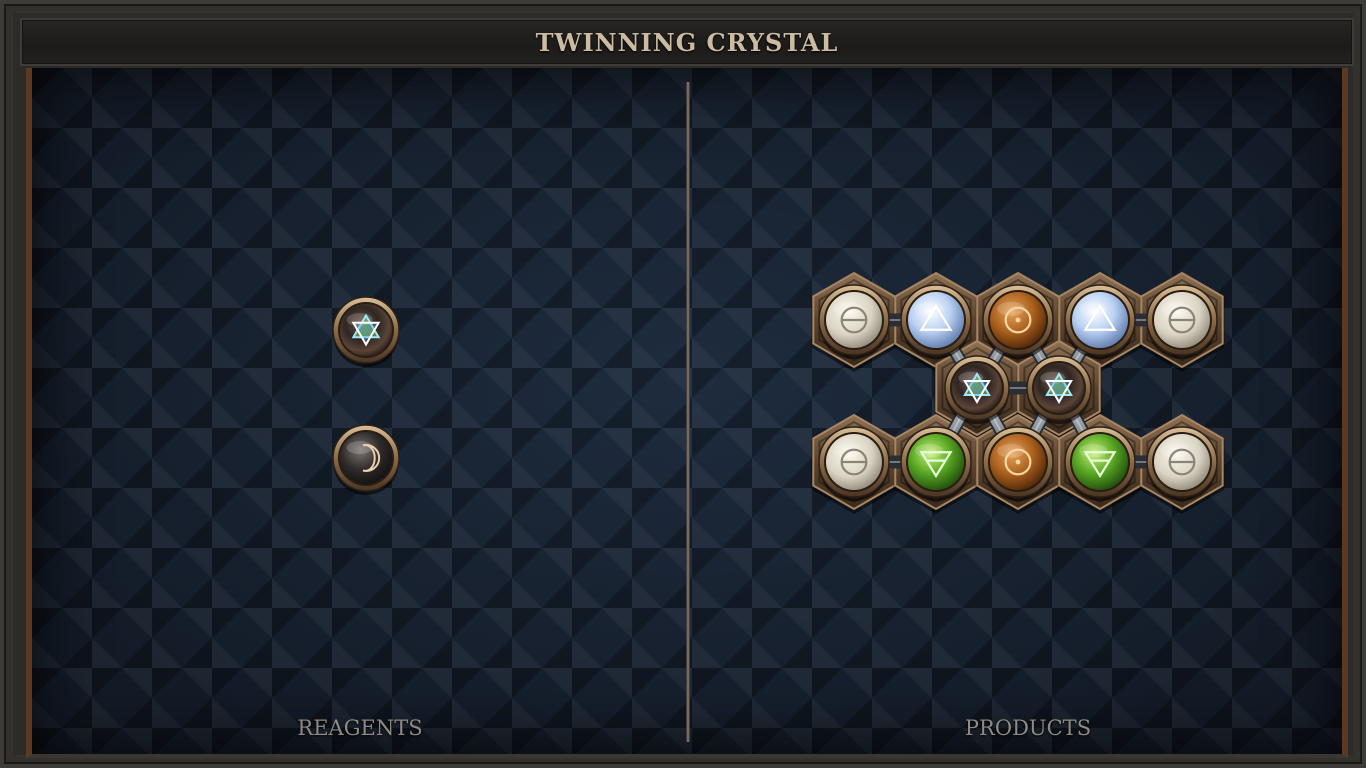  I want to click on reagents-label: REAGENTS, so click(360, 728).